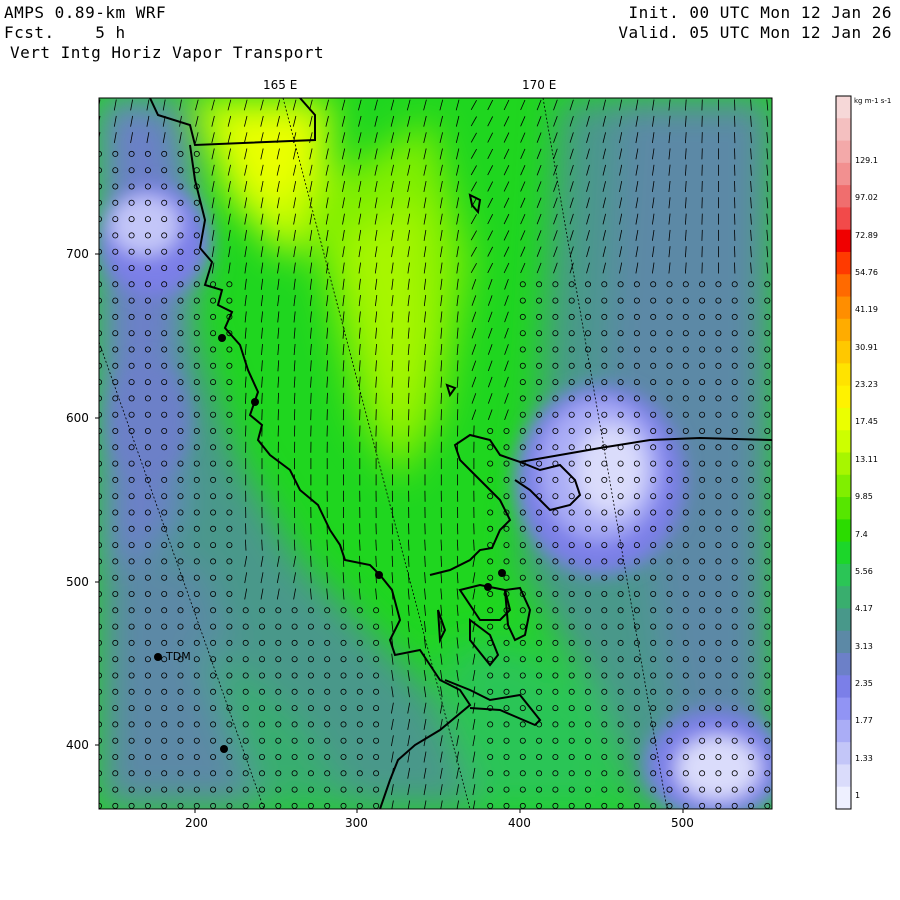 The height and width of the screenshot is (900, 900). I want to click on colorbar-label: 3.13, so click(864, 646).